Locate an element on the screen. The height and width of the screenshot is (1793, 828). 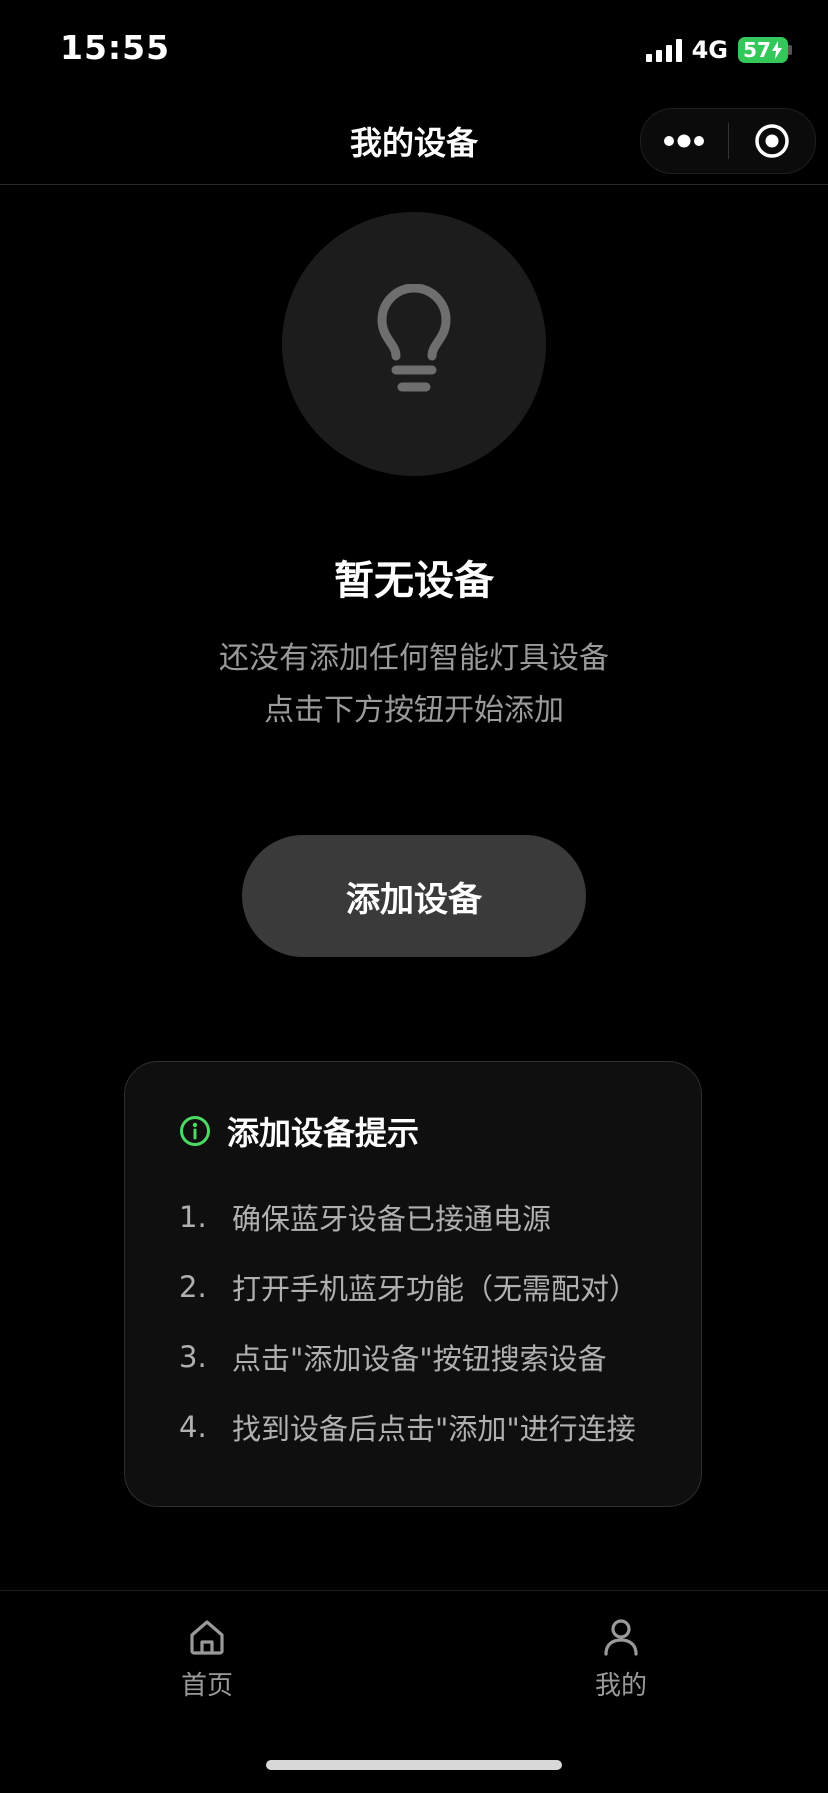
tab-home-label: 首页 is located at coordinates (206, 1686).